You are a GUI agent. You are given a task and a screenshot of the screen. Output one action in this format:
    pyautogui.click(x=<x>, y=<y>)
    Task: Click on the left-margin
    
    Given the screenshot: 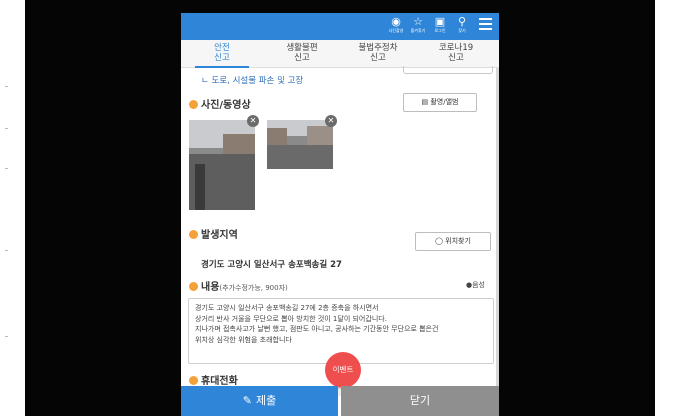 What is the action you would take?
    pyautogui.click(x=12, y=208)
    